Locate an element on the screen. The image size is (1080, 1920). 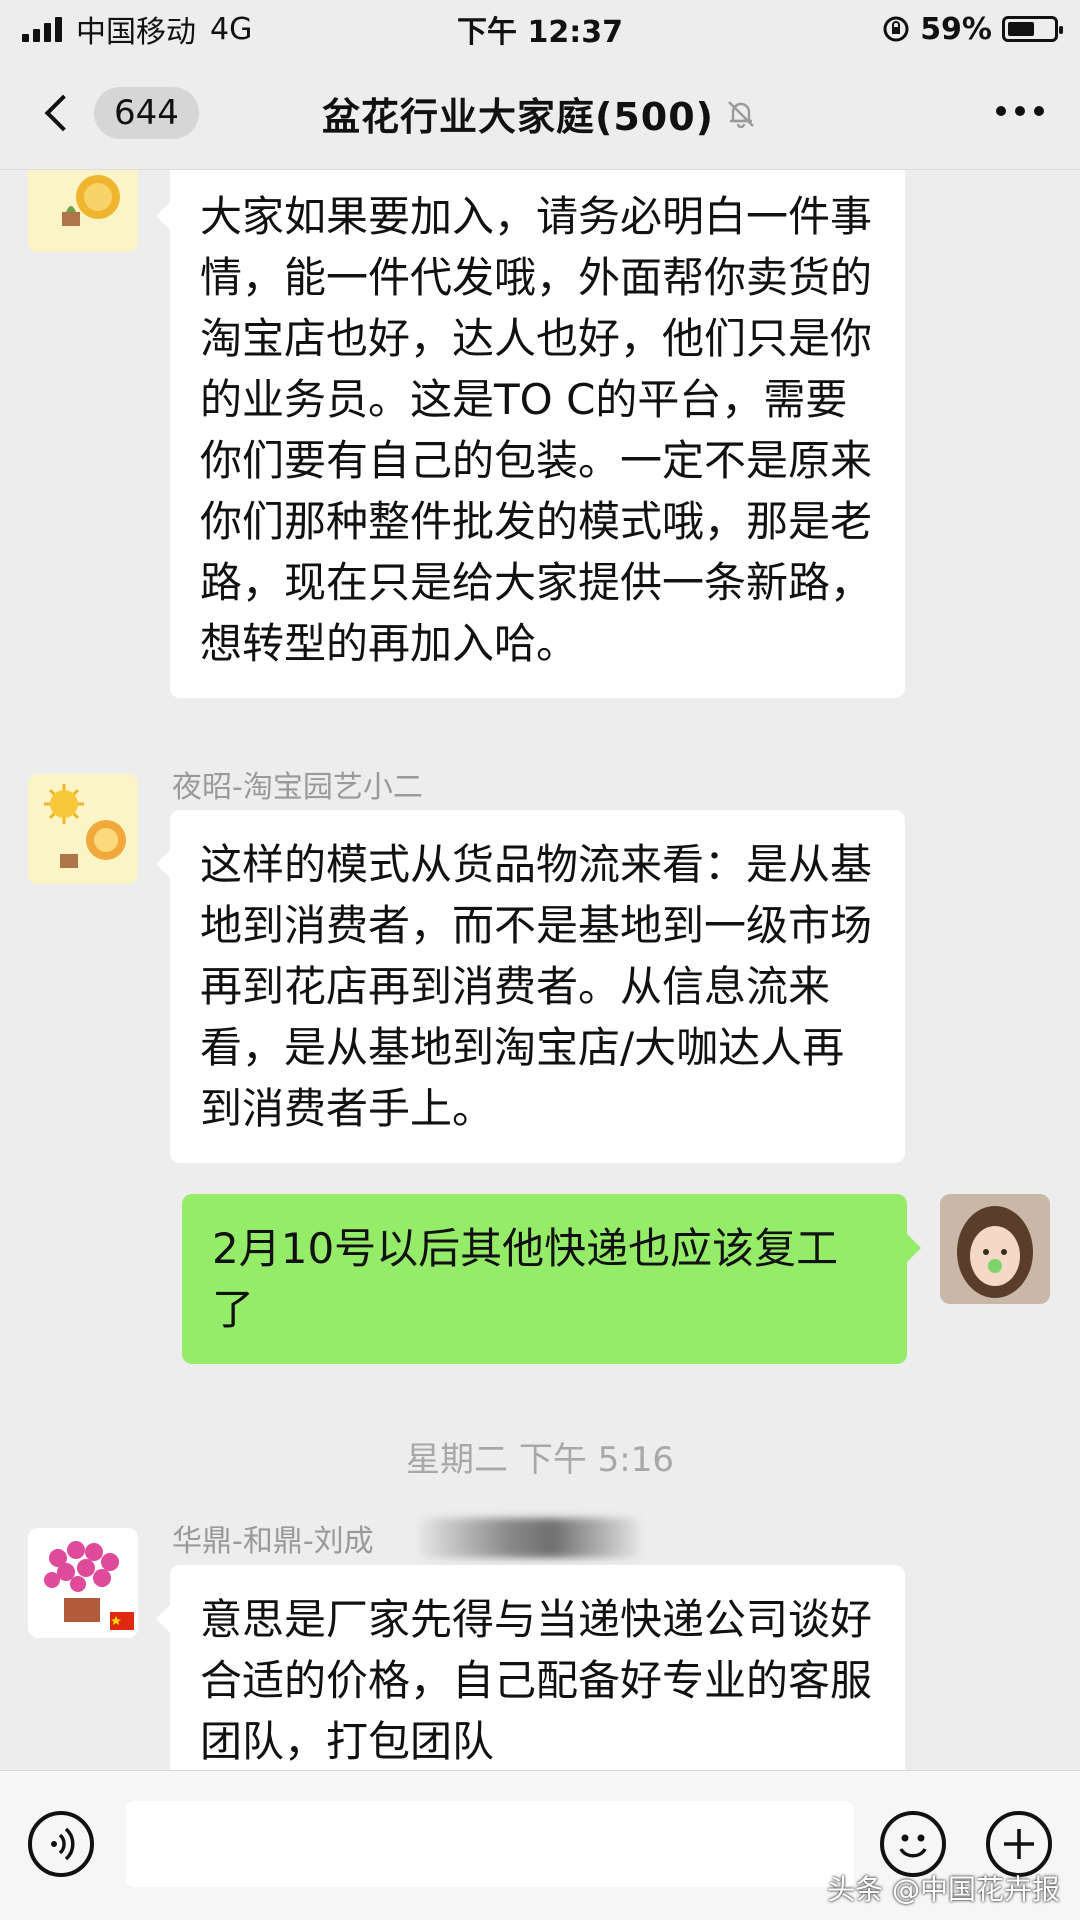
message-input is located at coordinates (490, 1844).